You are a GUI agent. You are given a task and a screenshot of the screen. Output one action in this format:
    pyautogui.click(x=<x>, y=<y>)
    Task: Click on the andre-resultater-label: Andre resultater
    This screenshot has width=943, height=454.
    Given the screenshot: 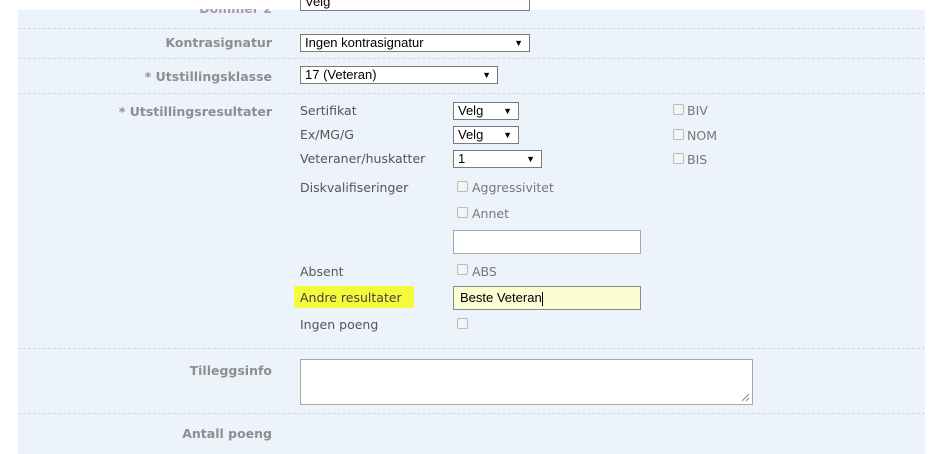 What is the action you would take?
    pyautogui.click(x=351, y=297)
    